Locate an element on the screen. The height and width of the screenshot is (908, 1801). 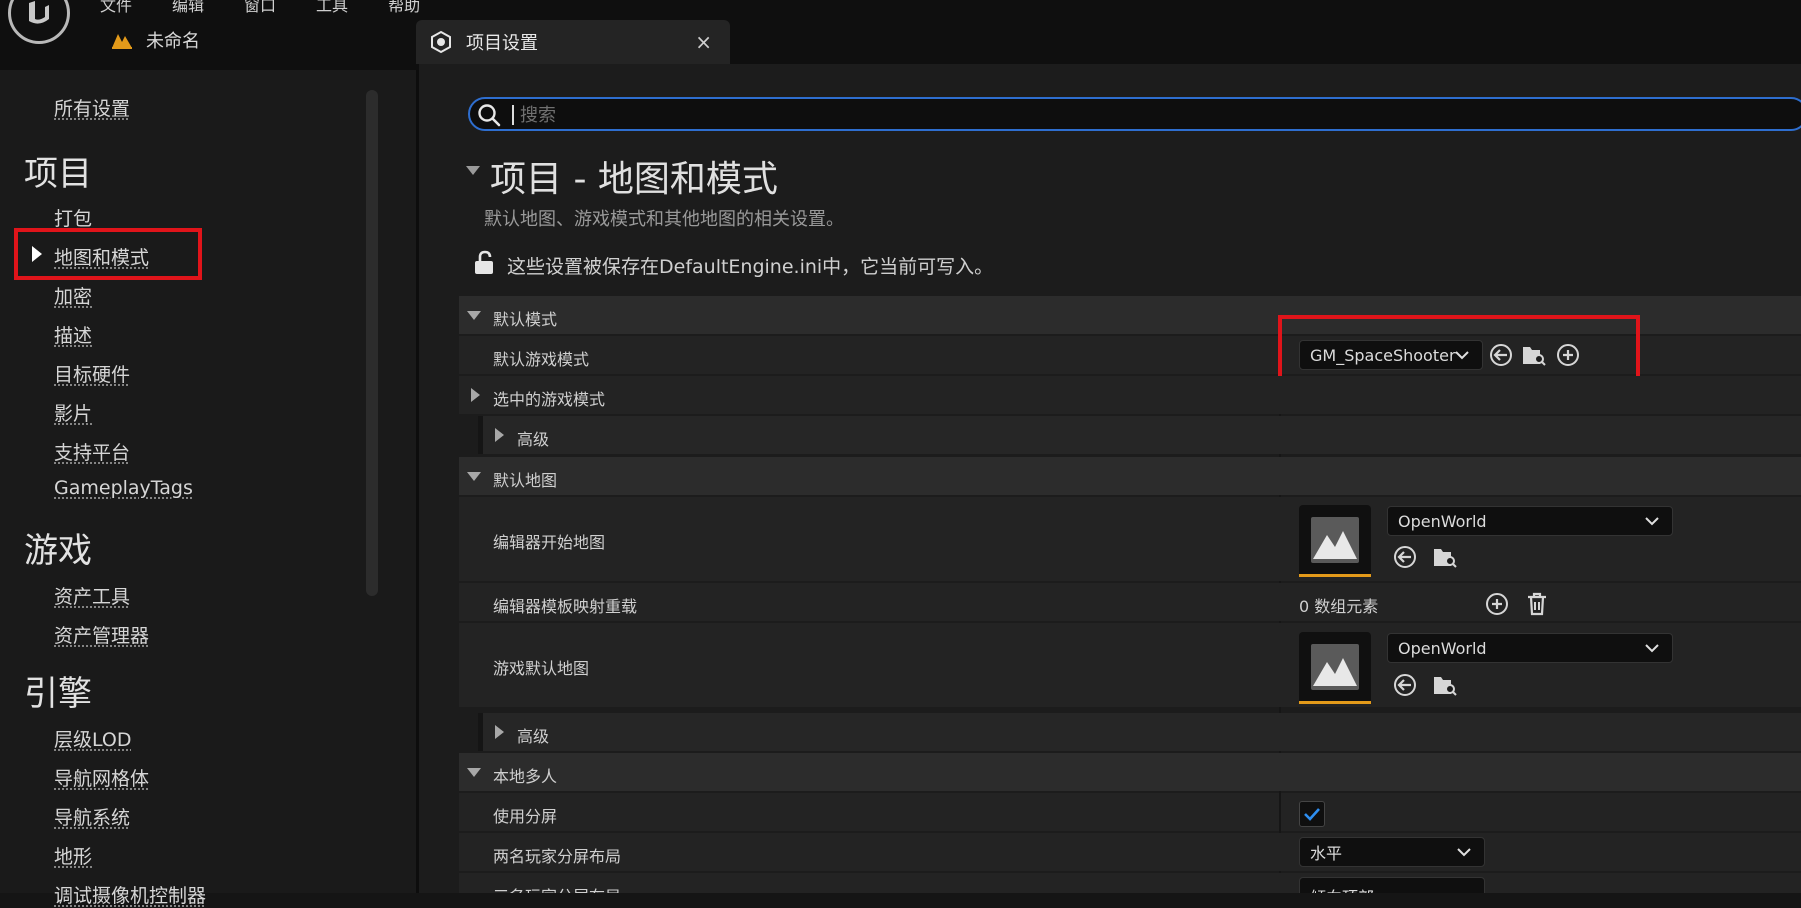
sidebar-item-landscape: 地形 is located at coordinates (73, 855).